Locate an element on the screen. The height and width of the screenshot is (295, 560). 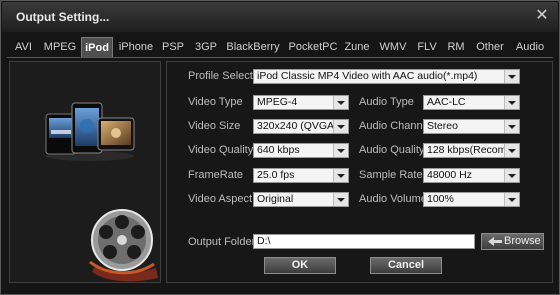
video-type-dropdown: MPEG-4 is located at coordinates (301, 102).